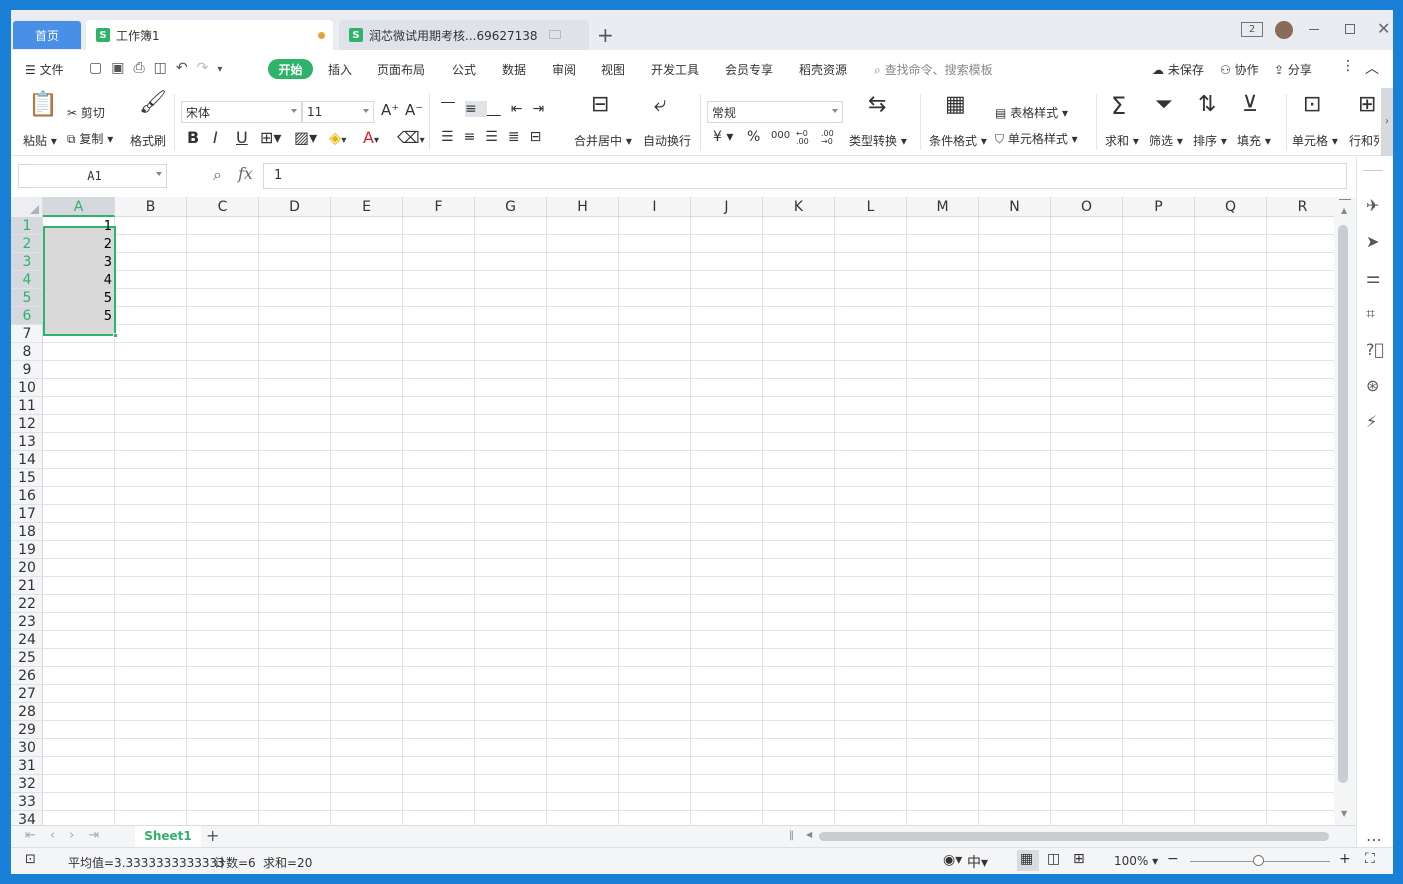 This screenshot has width=1403, height=884. Describe the element at coordinates (27, 352) in the screenshot. I see `row-header-8: 8` at that location.